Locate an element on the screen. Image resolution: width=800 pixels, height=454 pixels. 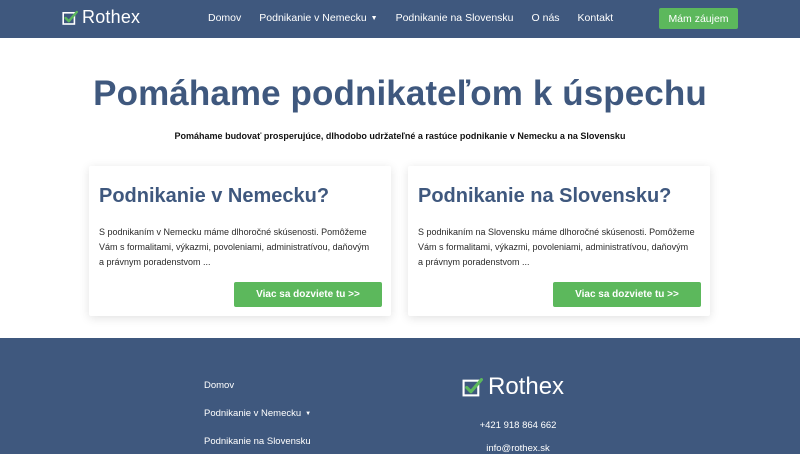
nav-item-o-nas: O nás is located at coordinates (546, 18).